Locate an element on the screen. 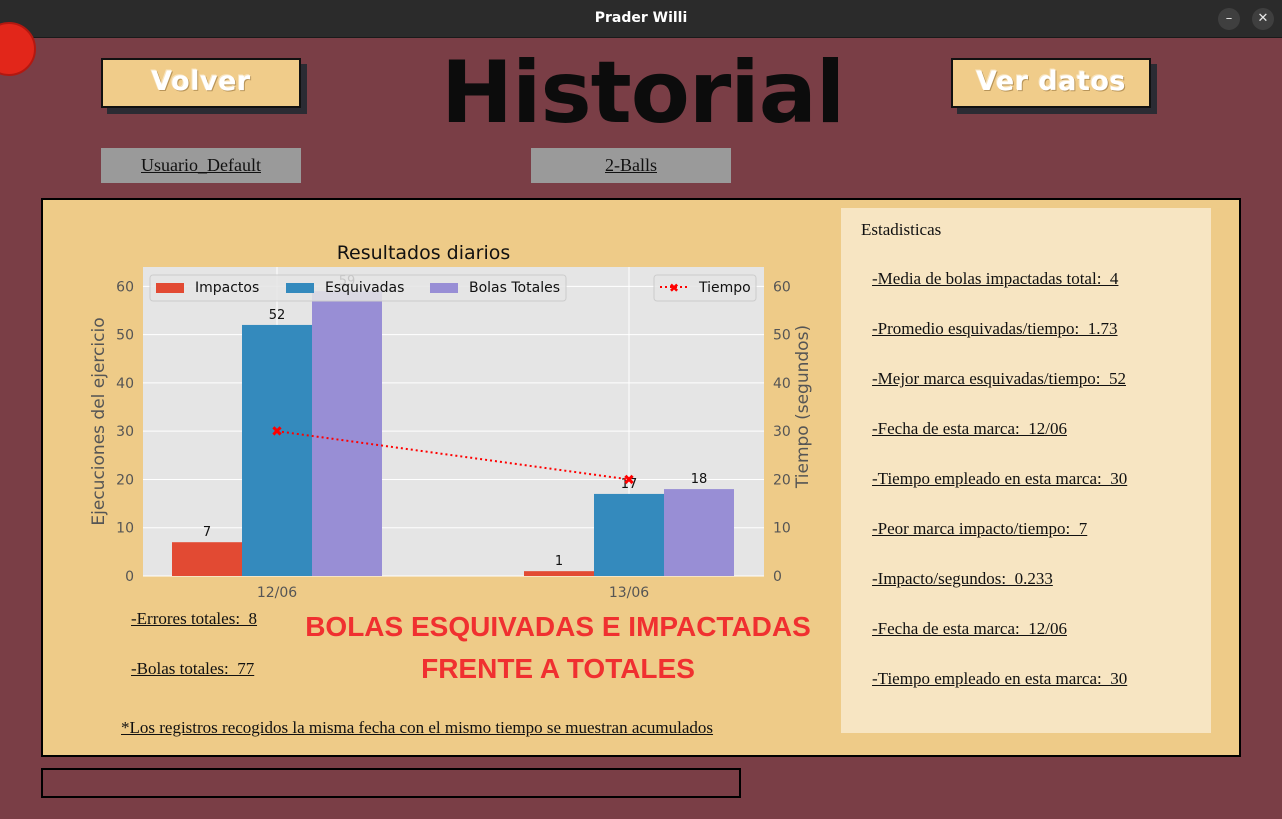  stat-item: -Mejor marca esquivadas/tiempo: 52 is located at coordinates (999, 378).